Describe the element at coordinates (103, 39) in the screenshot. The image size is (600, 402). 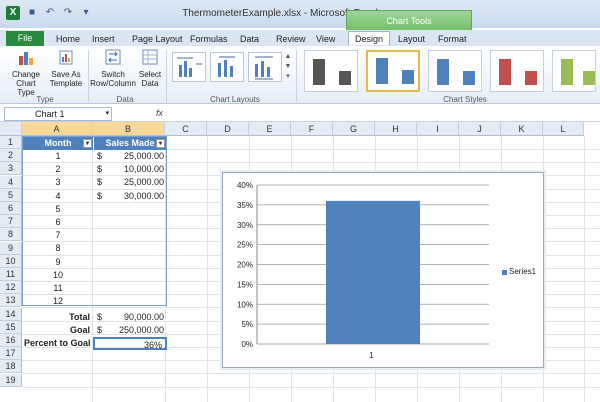
I see `tab-insert: Insert` at that location.